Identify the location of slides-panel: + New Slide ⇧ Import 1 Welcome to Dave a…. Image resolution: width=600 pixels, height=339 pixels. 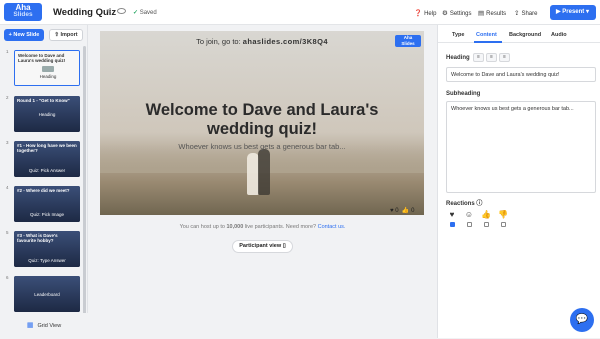
(44, 181).